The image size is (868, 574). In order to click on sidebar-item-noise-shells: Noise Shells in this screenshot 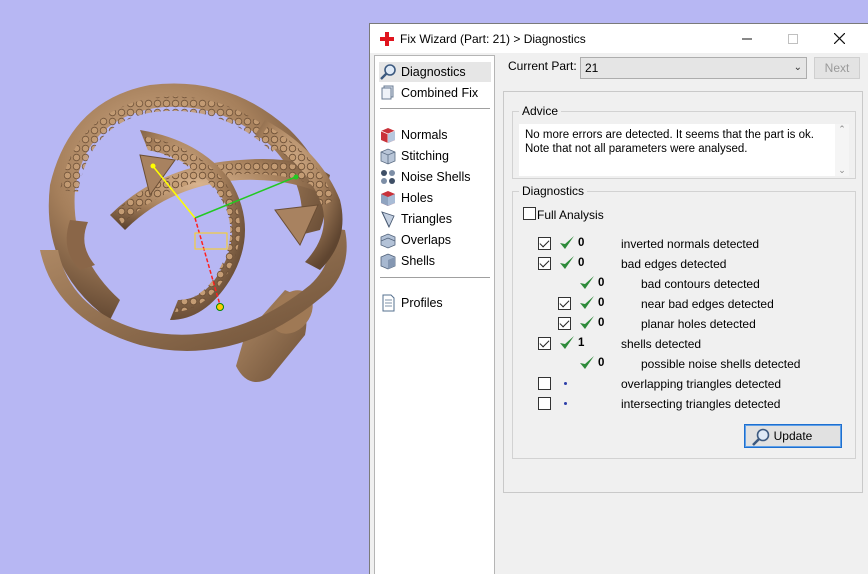, I will do `click(435, 177)`.